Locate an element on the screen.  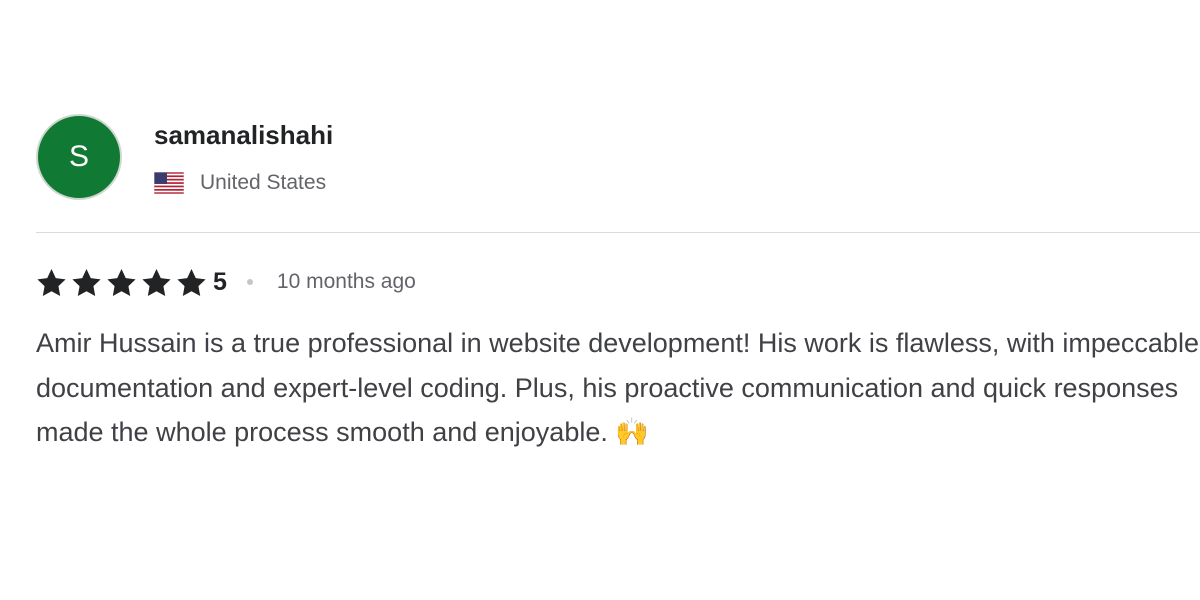
reviewer-username: samanalishahi is located at coordinates (243, 135).